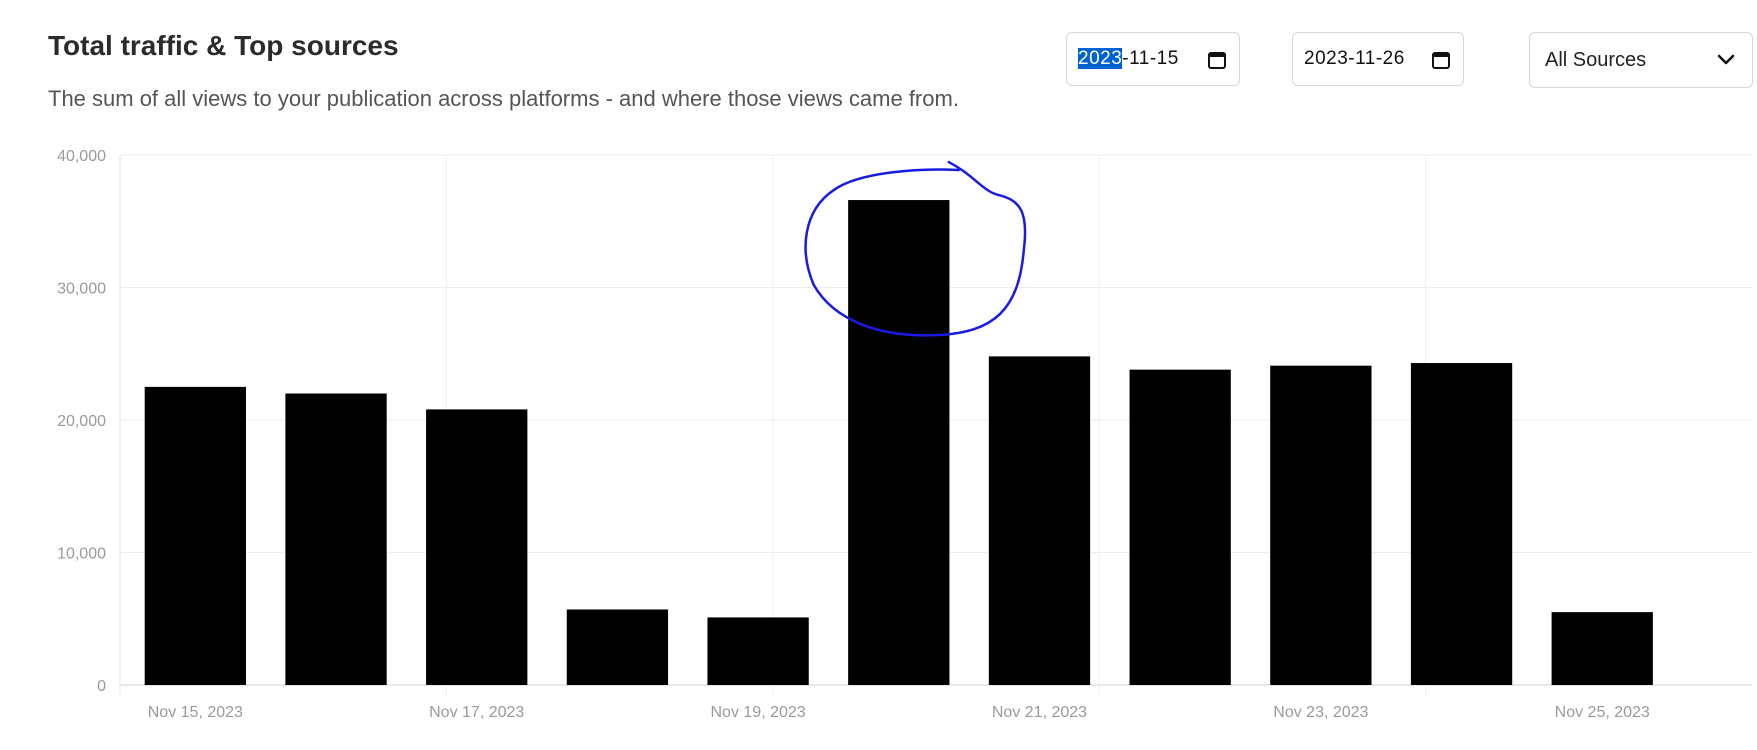  What do you see at coordinates (758, 712) in the screenshot?
I see `x-tick-label: Nov 19, 2023` at bounding box center [758, 712].